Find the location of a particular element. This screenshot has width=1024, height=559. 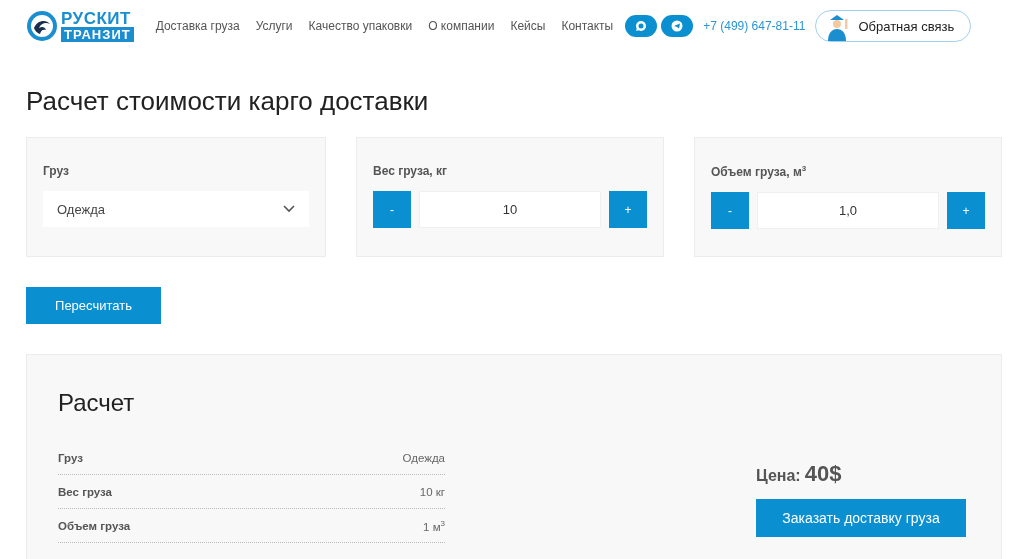

price-value: 40$ is located at coordinates (823, 474).